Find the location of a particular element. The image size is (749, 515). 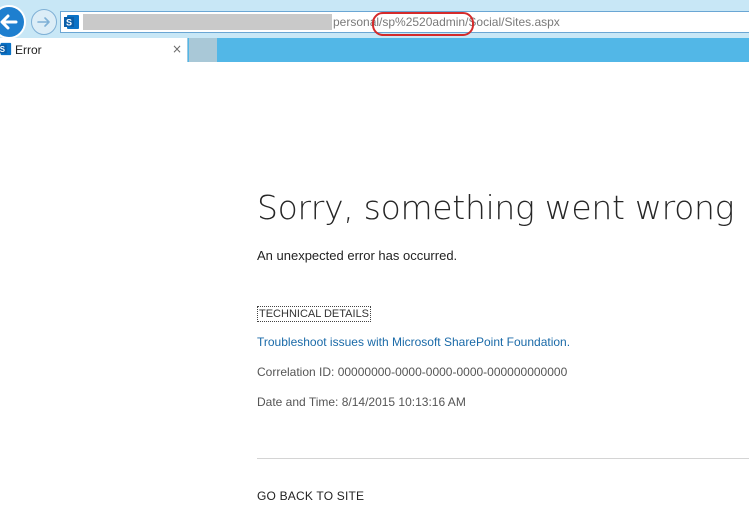

forward-arrow-icon is located at coordinates (43, 22).